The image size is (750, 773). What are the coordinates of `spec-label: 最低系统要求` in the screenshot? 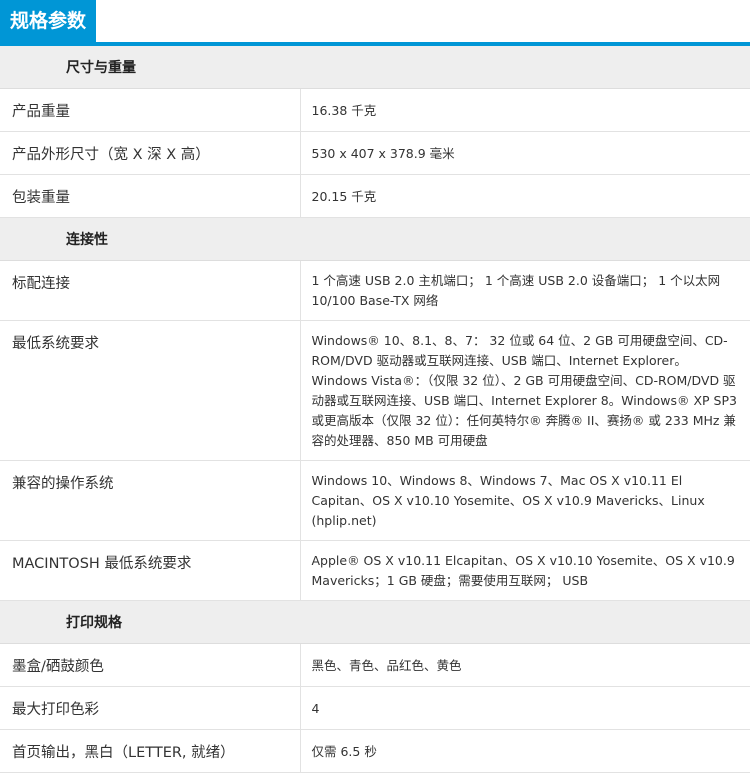 It's located at (150, 390).